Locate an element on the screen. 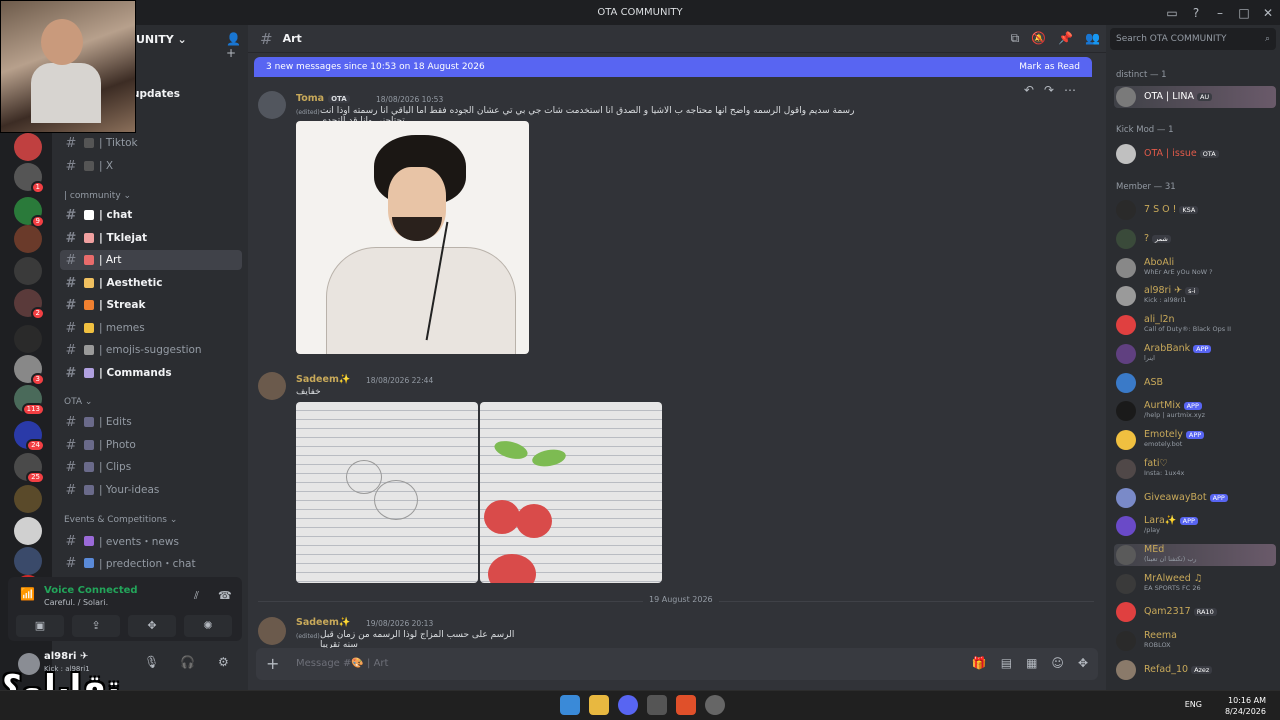  reply-icon: ↶ is located at coordinates (1029, 90).